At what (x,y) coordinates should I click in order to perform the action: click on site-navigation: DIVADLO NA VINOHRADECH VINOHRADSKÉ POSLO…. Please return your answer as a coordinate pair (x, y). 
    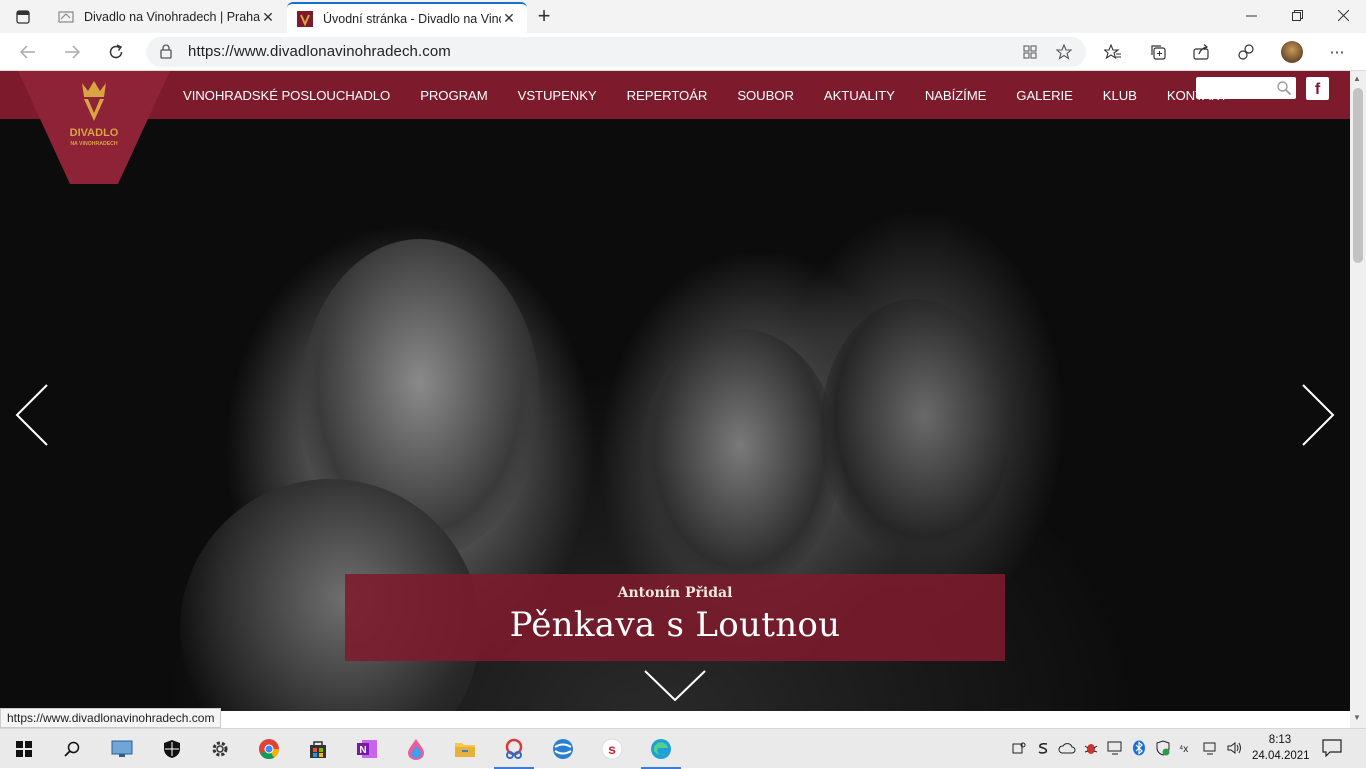
    Looking at the image, I should click on (675, 127).